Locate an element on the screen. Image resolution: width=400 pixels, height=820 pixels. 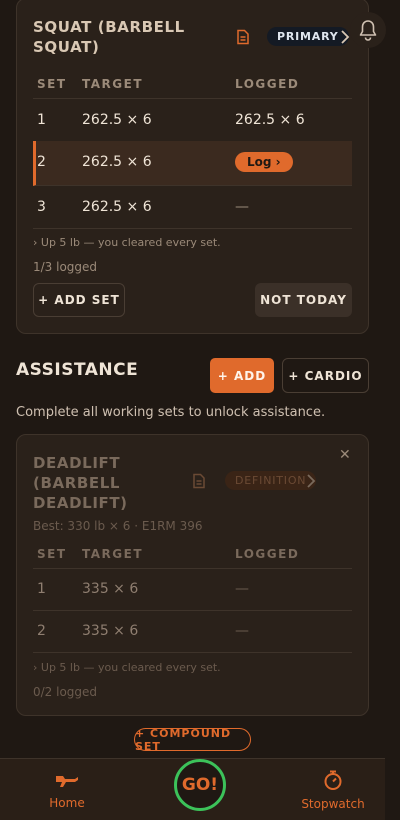
set-row: 3 262.5 × 6 — is located at coordinates (192, 207).